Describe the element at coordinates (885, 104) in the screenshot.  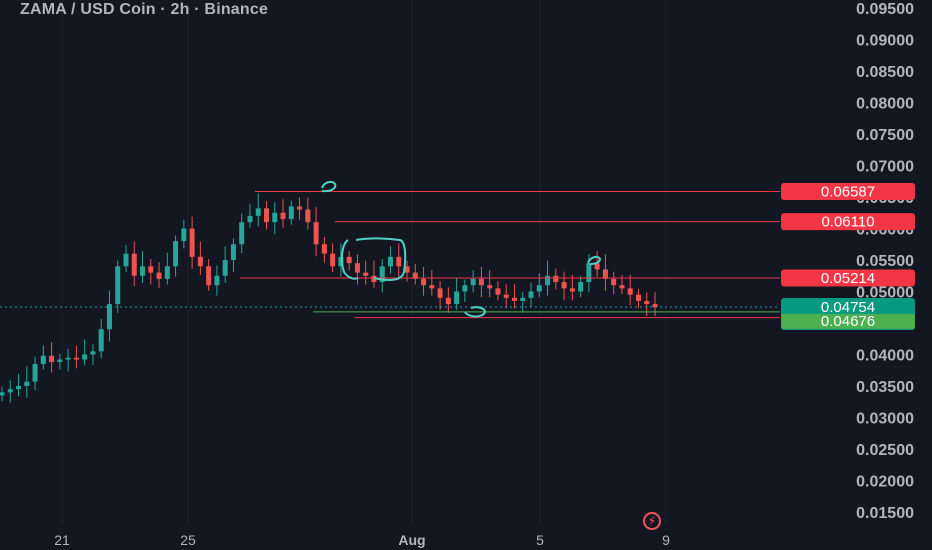
I see `y-tick-label: 0.08000` at that location.